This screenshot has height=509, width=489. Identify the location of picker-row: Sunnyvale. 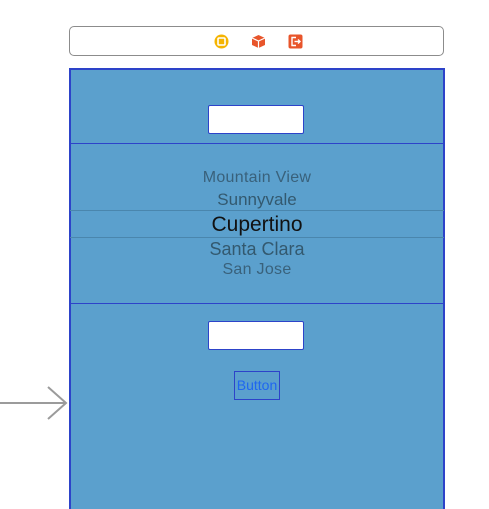
(257, 200).